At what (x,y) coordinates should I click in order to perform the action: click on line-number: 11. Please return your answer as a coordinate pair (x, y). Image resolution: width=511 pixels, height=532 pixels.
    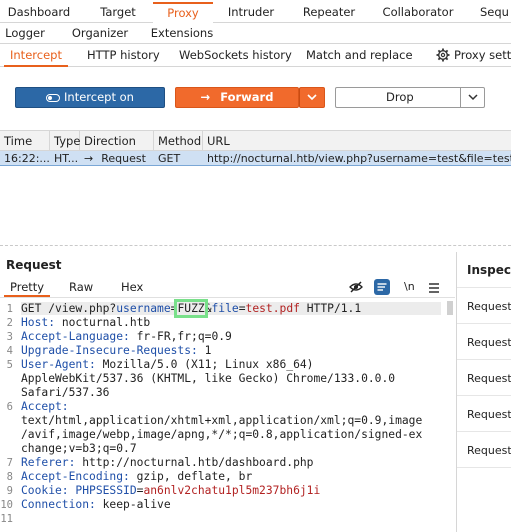
    Looking at the image, I should click on (6, 519).